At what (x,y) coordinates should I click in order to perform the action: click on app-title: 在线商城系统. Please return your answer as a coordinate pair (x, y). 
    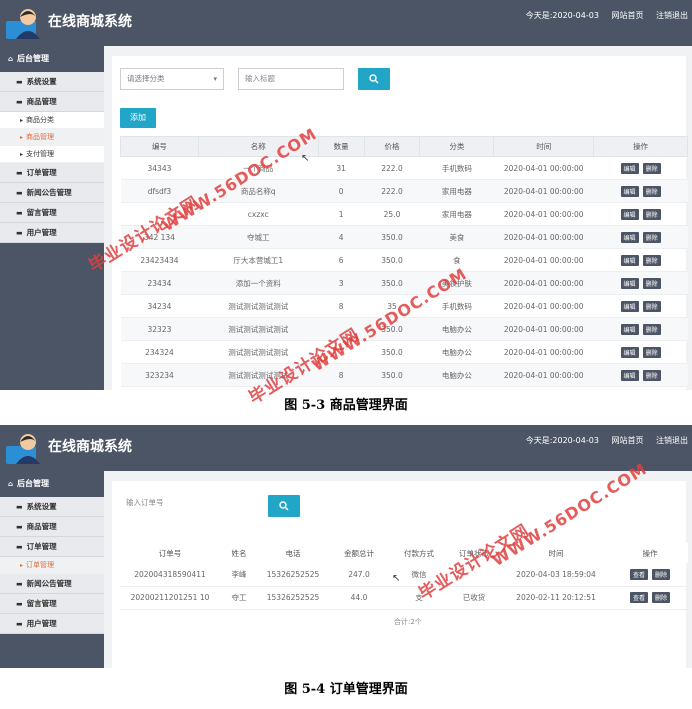
    Looking at the image, I should click on (90, 22).